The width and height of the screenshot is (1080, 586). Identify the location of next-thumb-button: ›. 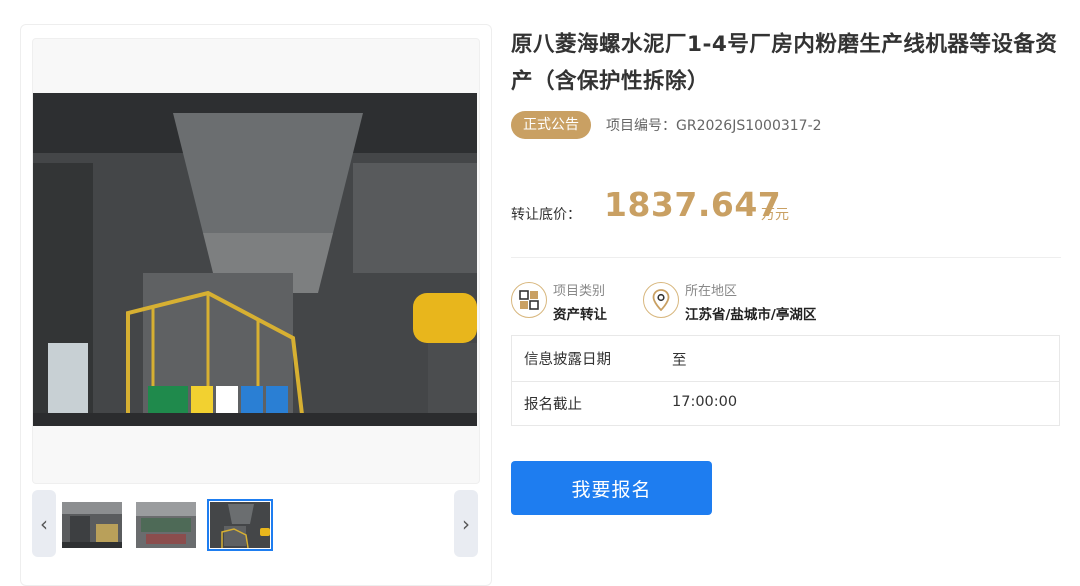
(466, 523).